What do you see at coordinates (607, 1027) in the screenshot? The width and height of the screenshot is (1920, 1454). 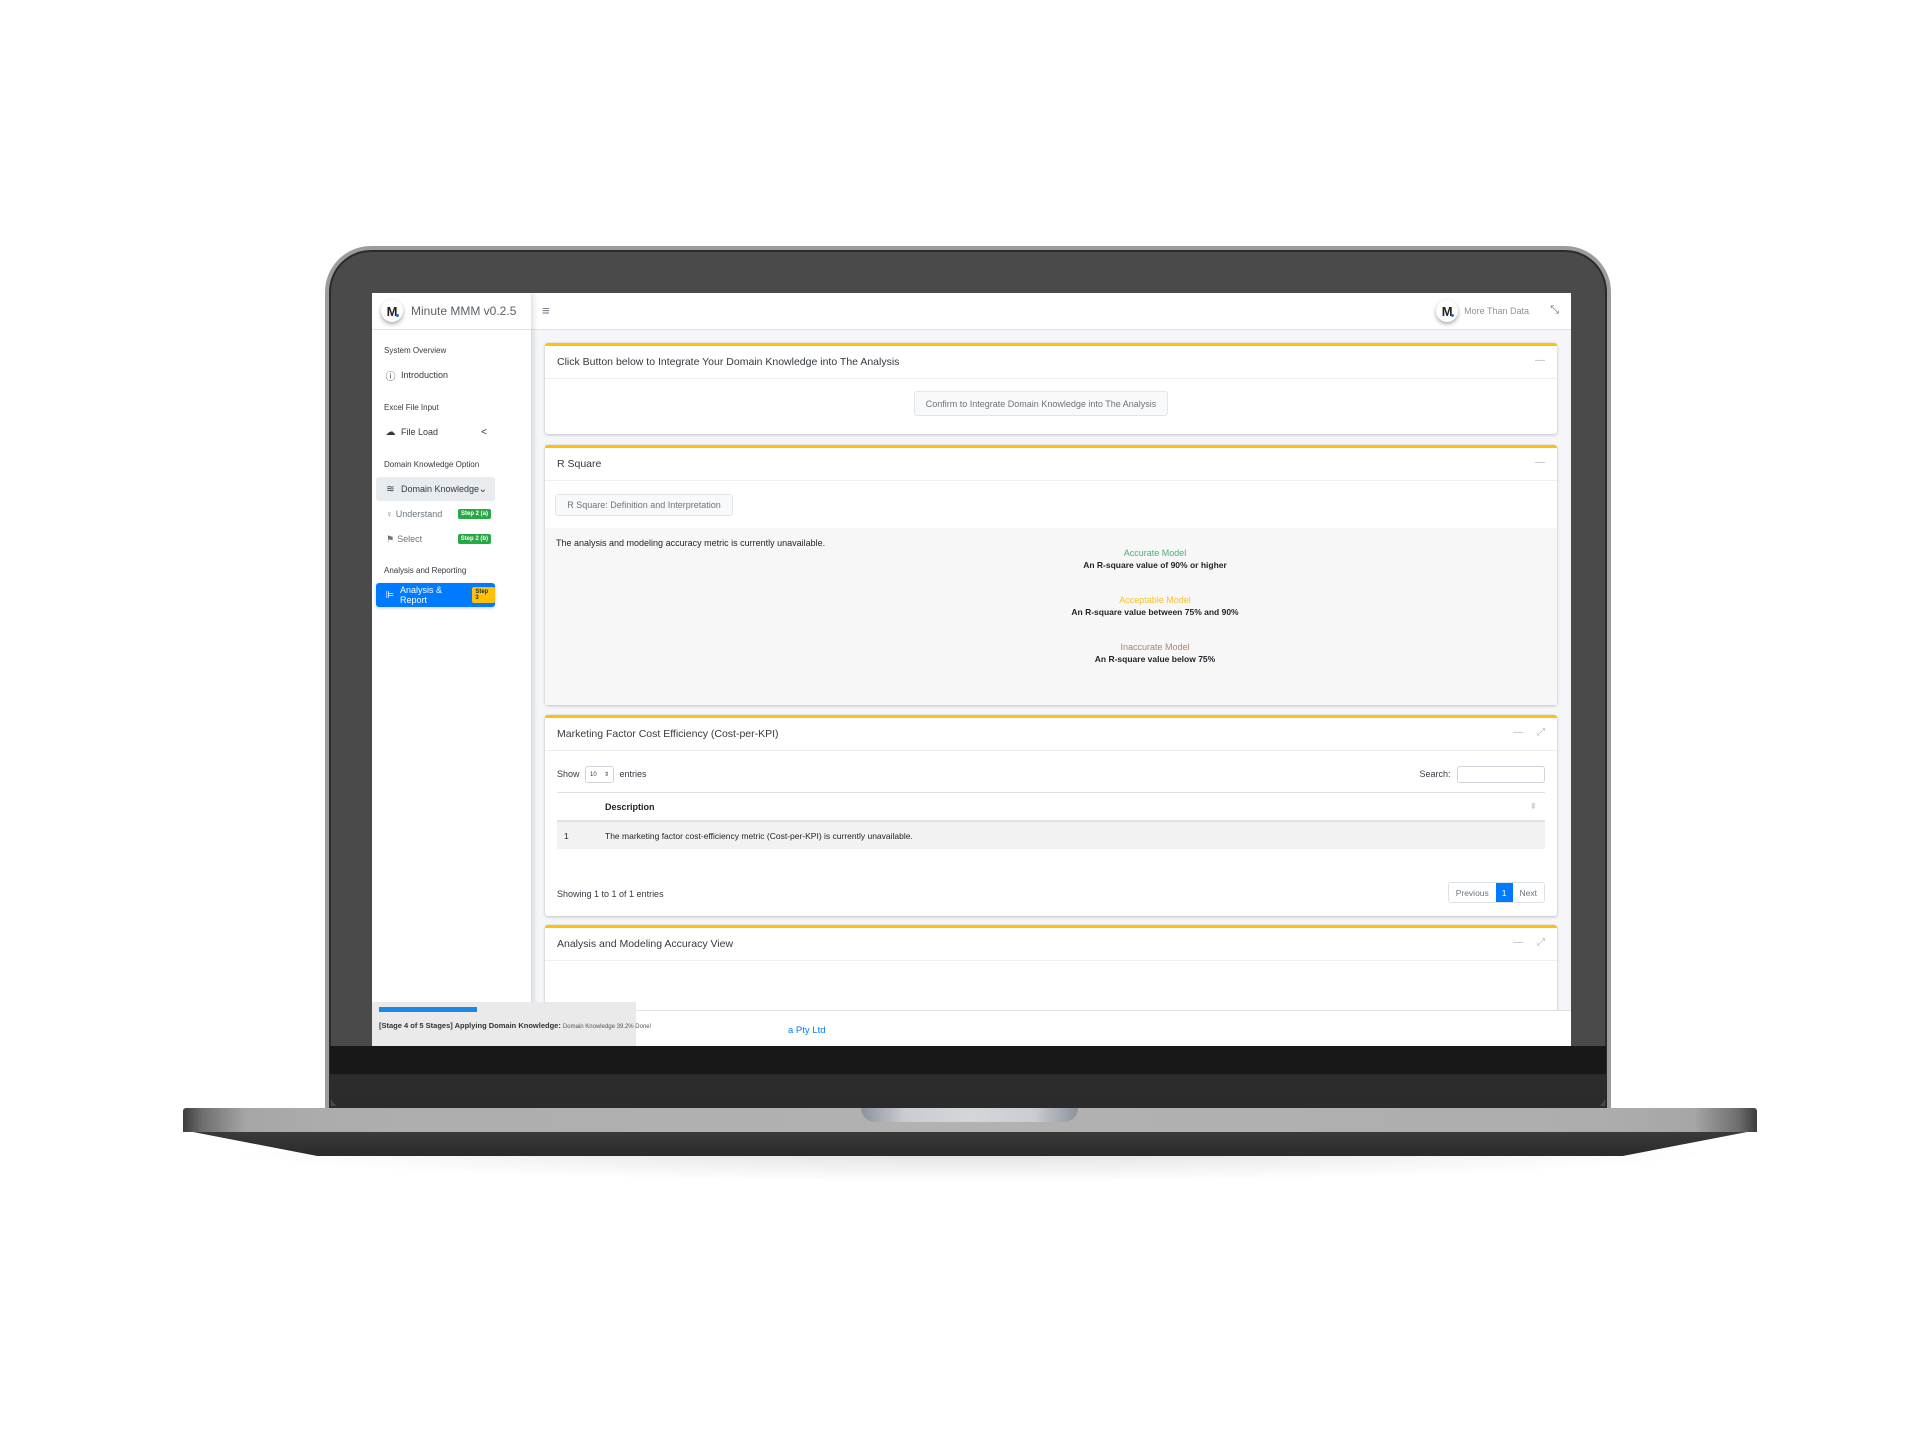 I see `progress-detail: Domain Knowledge 39.2% Done!` at bounding box center [607, 1027].